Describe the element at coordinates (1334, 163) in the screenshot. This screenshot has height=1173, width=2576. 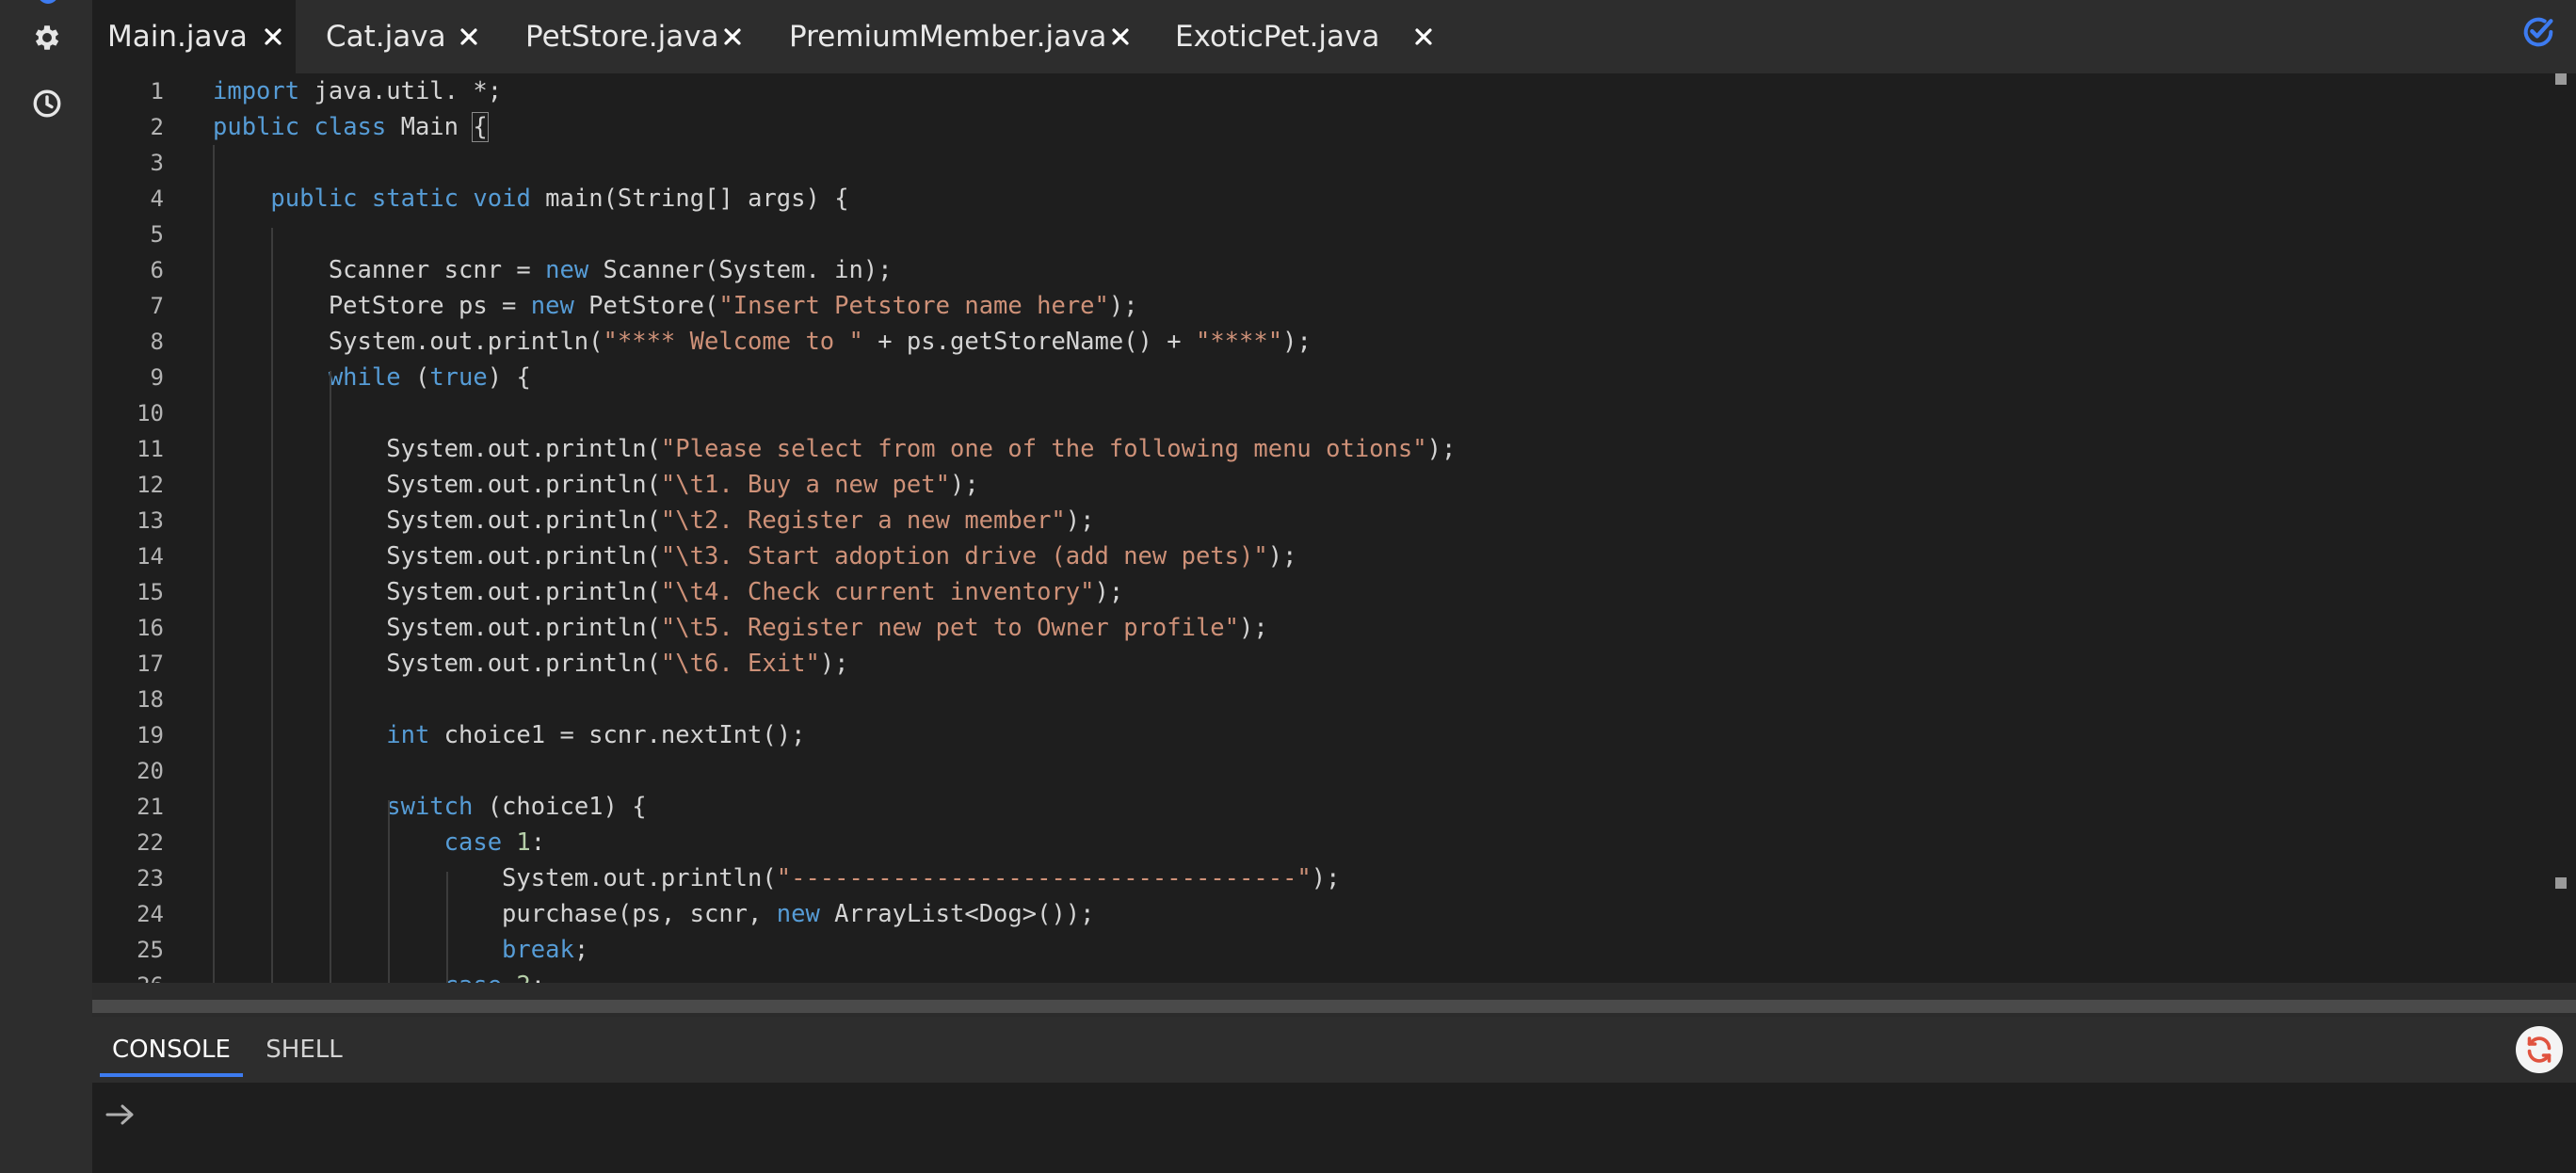
I see `code-line: 3` at that location.